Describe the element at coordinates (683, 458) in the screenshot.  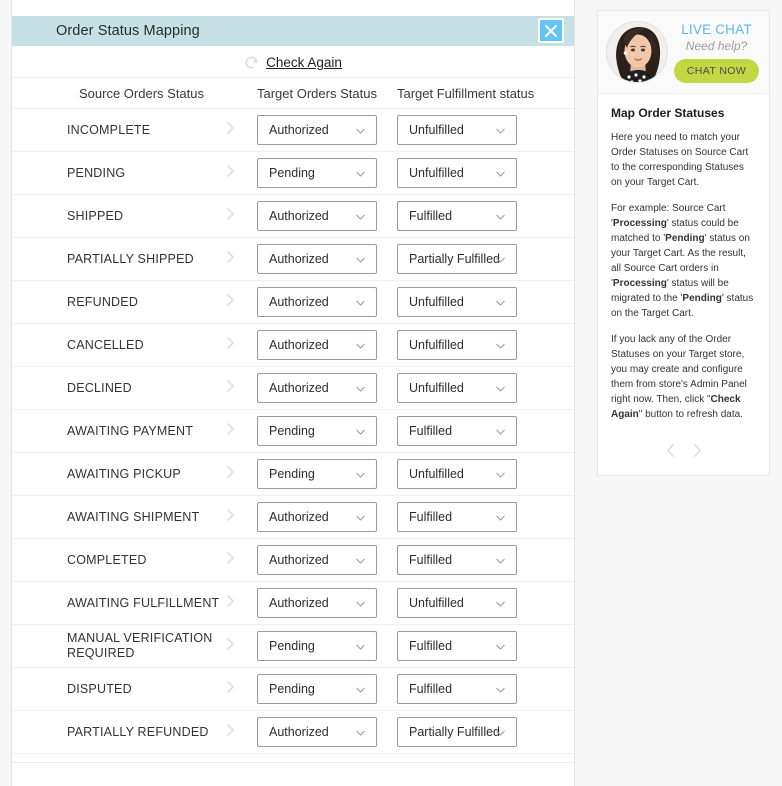
I see `help-carousel-controls` at that location.